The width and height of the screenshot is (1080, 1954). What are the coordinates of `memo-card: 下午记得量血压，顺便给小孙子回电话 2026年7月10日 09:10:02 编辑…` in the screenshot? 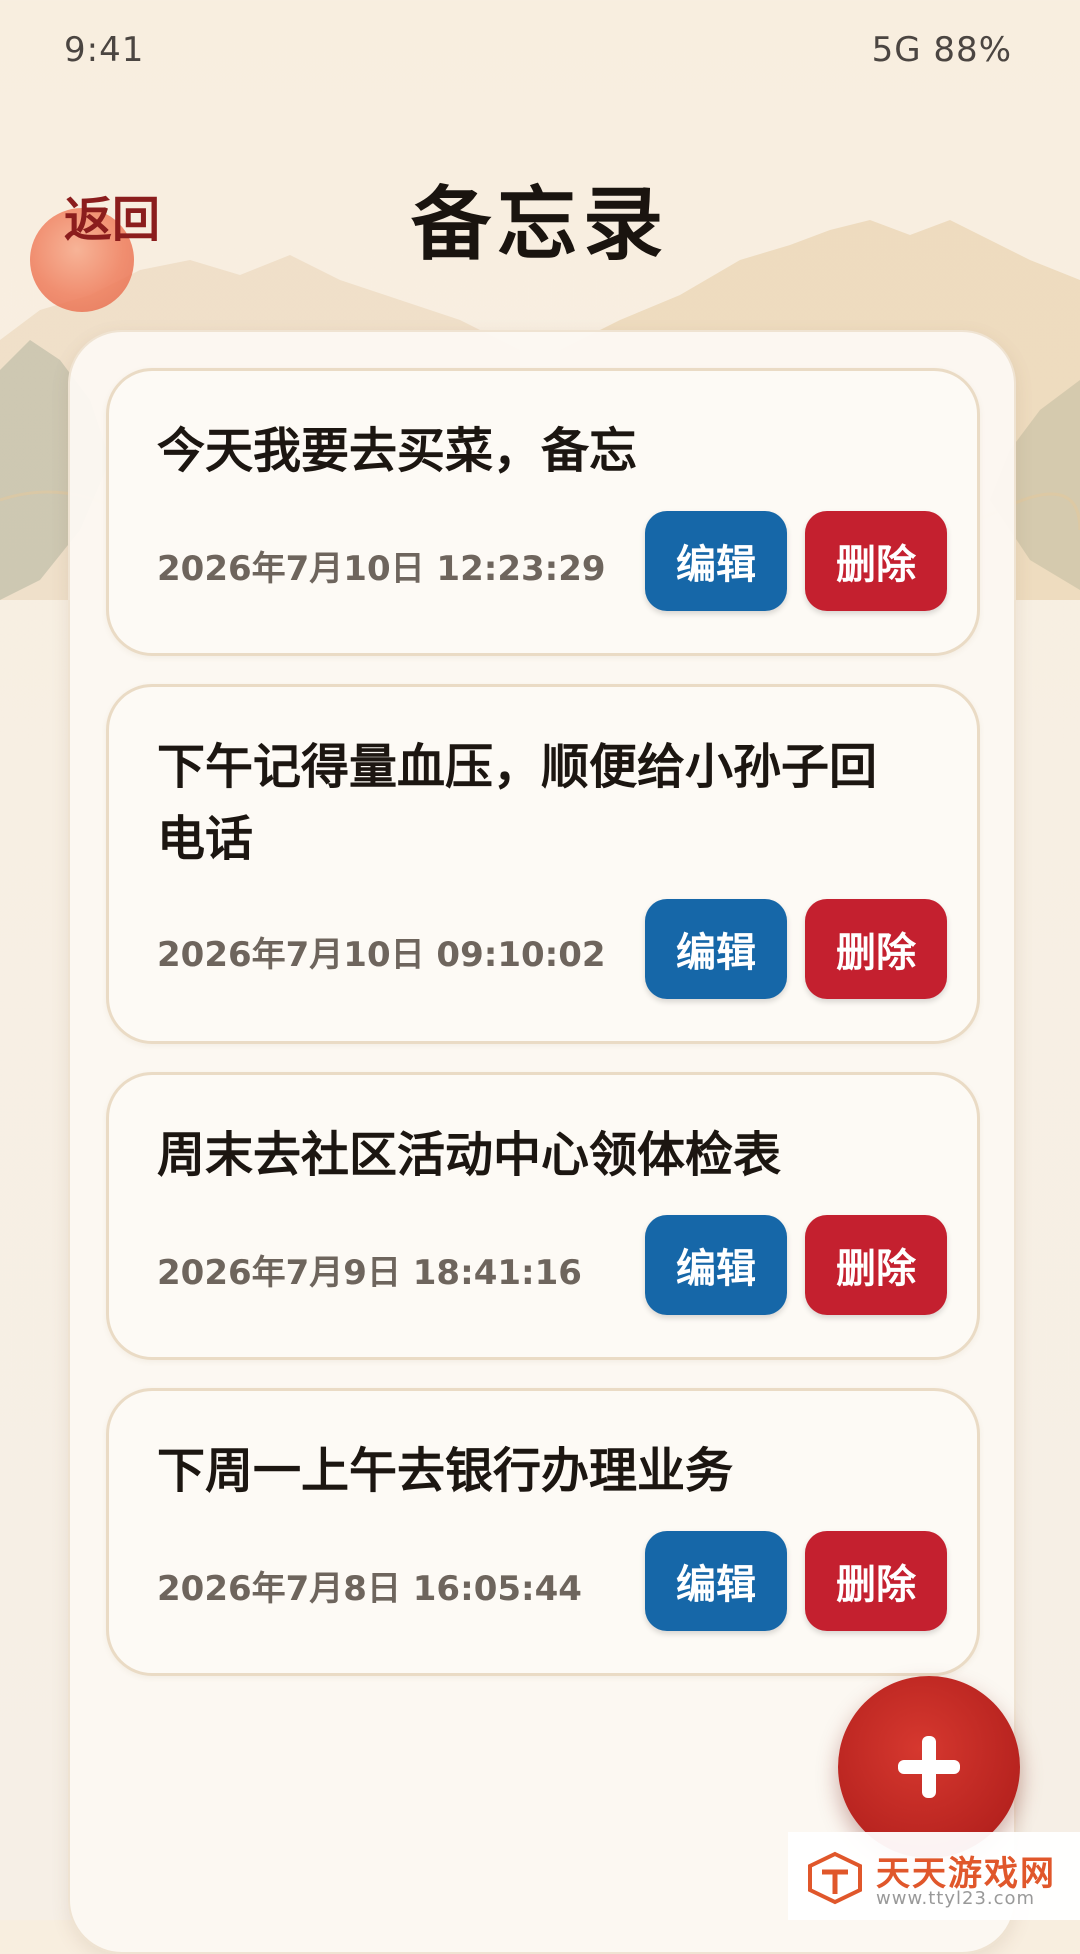 It's located at (543, 864).